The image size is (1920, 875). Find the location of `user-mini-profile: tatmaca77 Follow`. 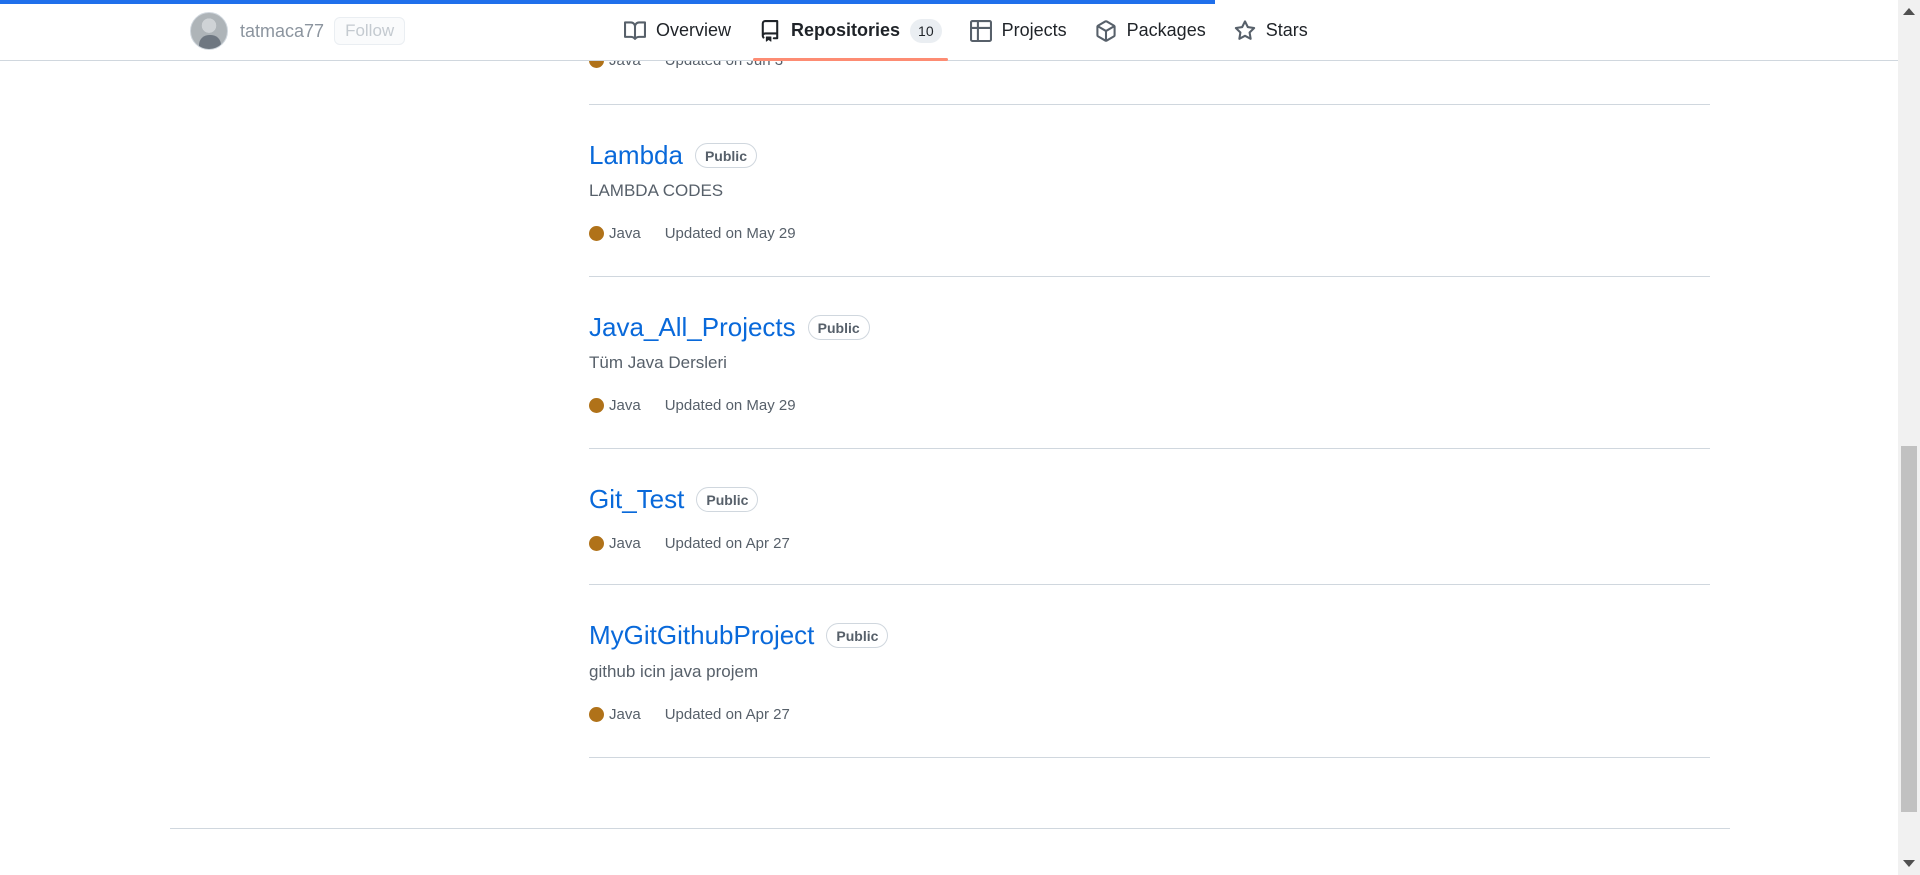

user-mini-profile: tatmaca77 Follow is located at coordinates (298, 31).